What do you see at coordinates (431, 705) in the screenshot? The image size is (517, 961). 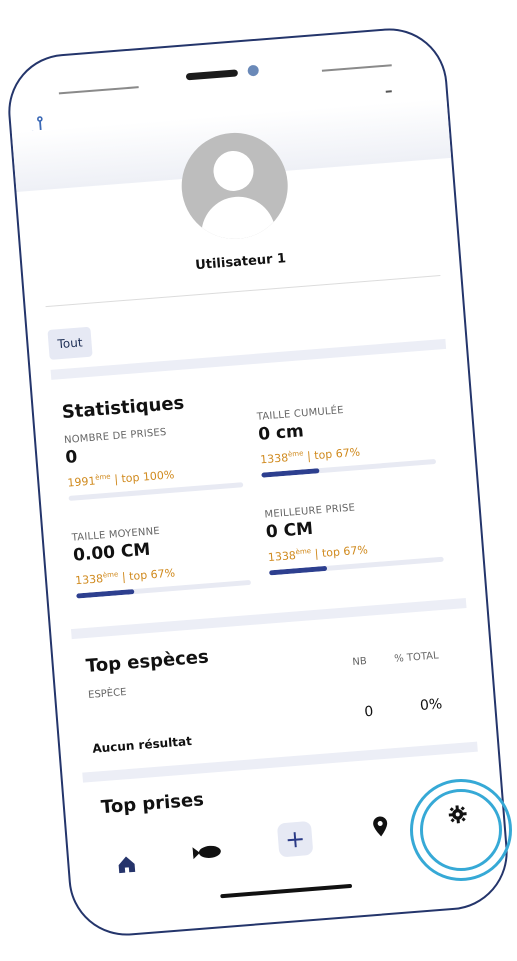 I see `species-total-percent: 0%` at bounding box center [431, 705].